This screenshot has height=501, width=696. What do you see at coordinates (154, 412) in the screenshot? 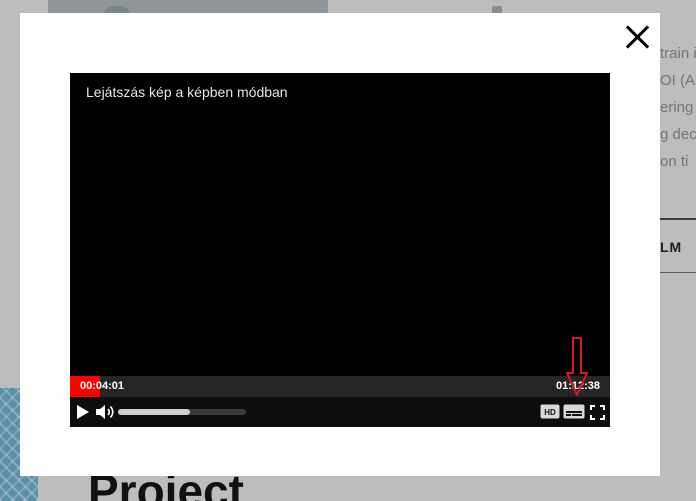
I see `volume-level` at bounding box center [154, 412].